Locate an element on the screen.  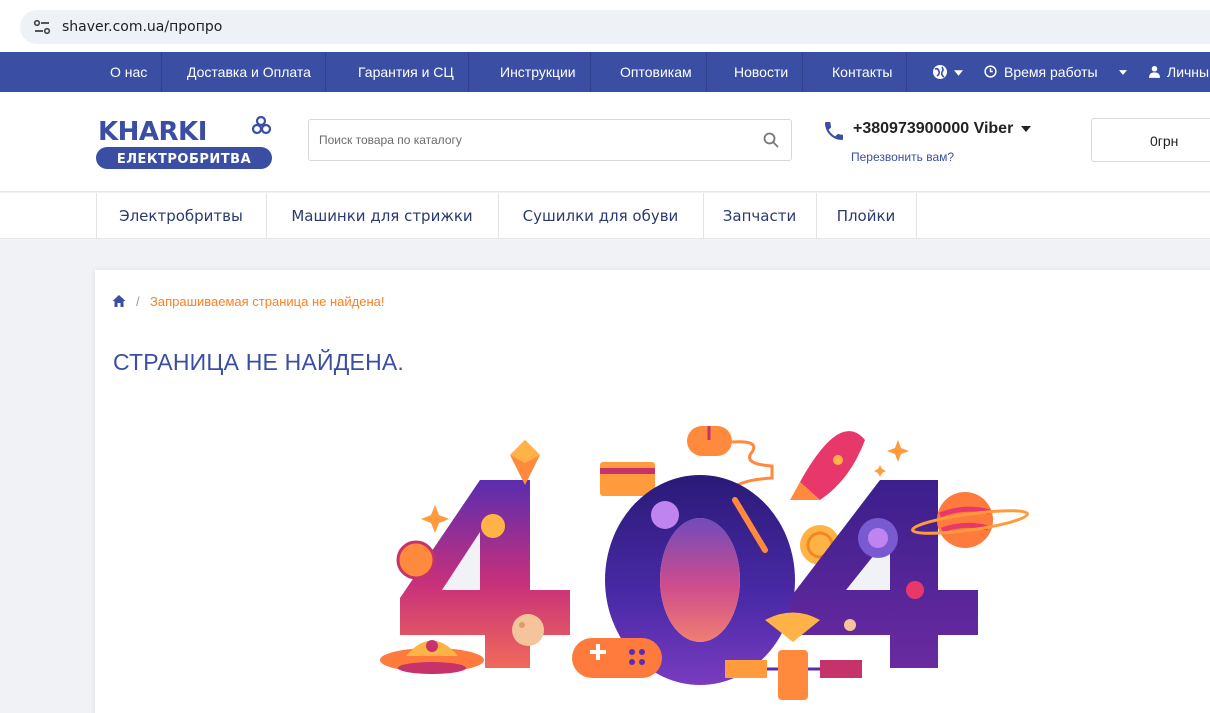
search-input is located at coordinates (529, 140).